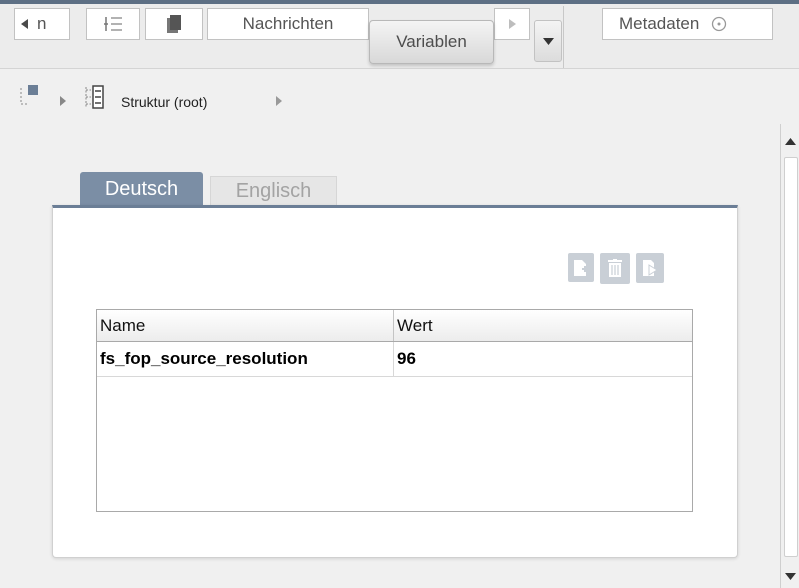  I want to click on tab-nachrichten-label: Nachrichten, so click(288, 23).